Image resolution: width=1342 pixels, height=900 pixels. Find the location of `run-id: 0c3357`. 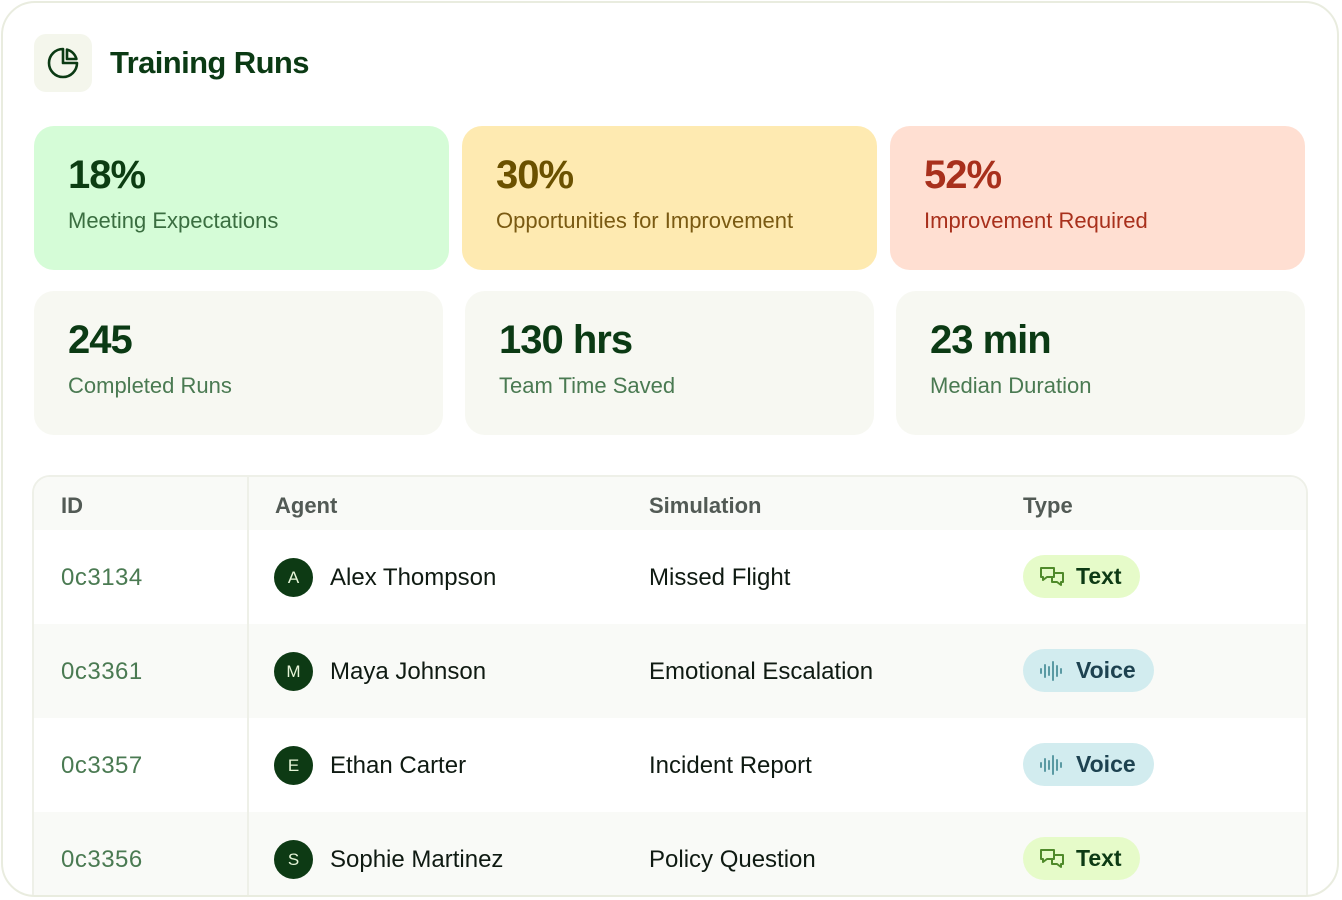

run-id: 0c3357 is located at coordinates (102, 766).